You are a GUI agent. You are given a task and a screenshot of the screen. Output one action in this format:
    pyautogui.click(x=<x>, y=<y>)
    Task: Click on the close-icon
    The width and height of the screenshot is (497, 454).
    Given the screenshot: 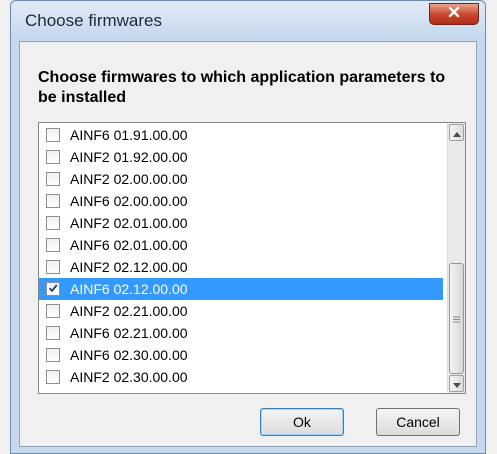 What is the action you would take?
    pyautogui.click(x=454, y=14)
    